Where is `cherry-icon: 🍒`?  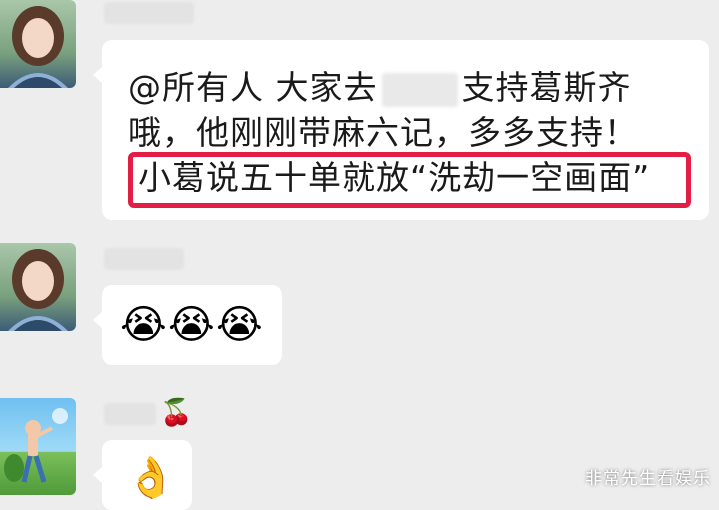
cherry-icon: 🍒 is located at coordinates (176, 413).